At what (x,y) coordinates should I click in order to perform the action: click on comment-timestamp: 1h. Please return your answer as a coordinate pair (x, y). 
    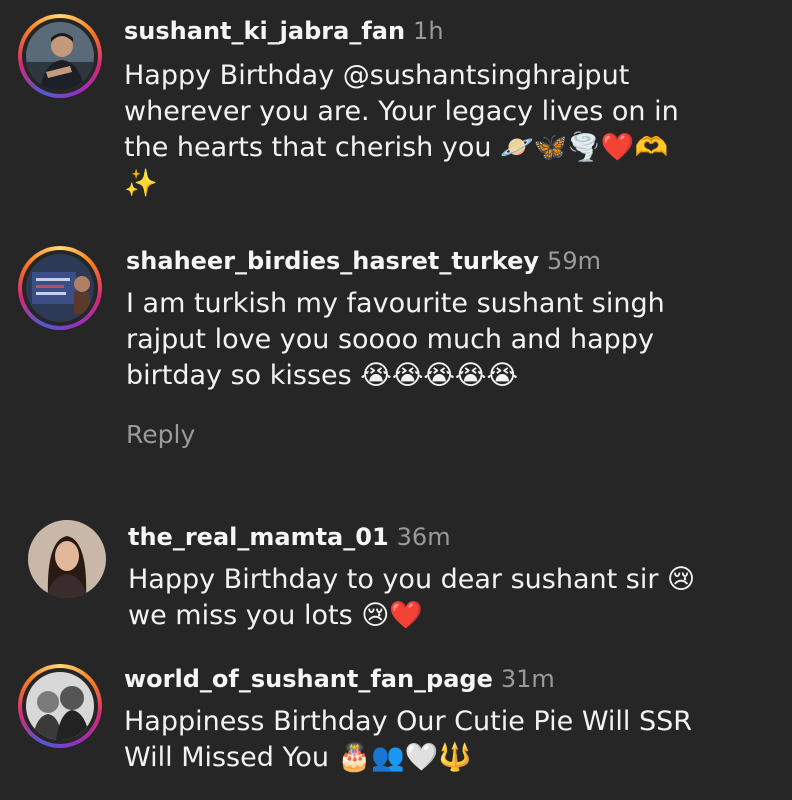
    Looking at the image, I should click on (428, 31).